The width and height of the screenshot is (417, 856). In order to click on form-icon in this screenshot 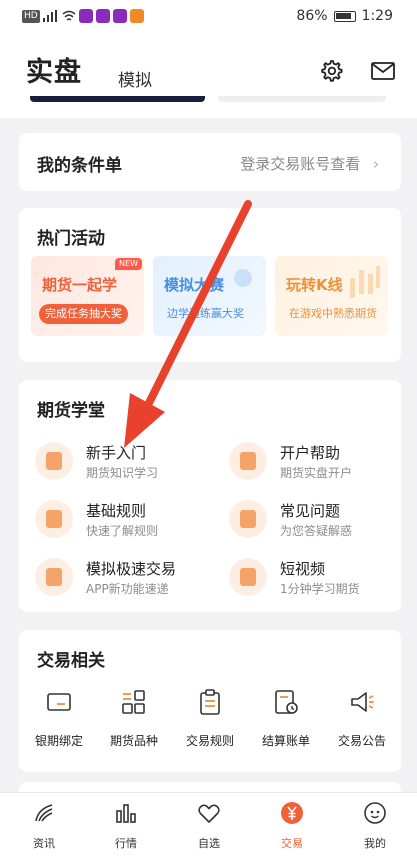, I will do `click(248, 461)`.